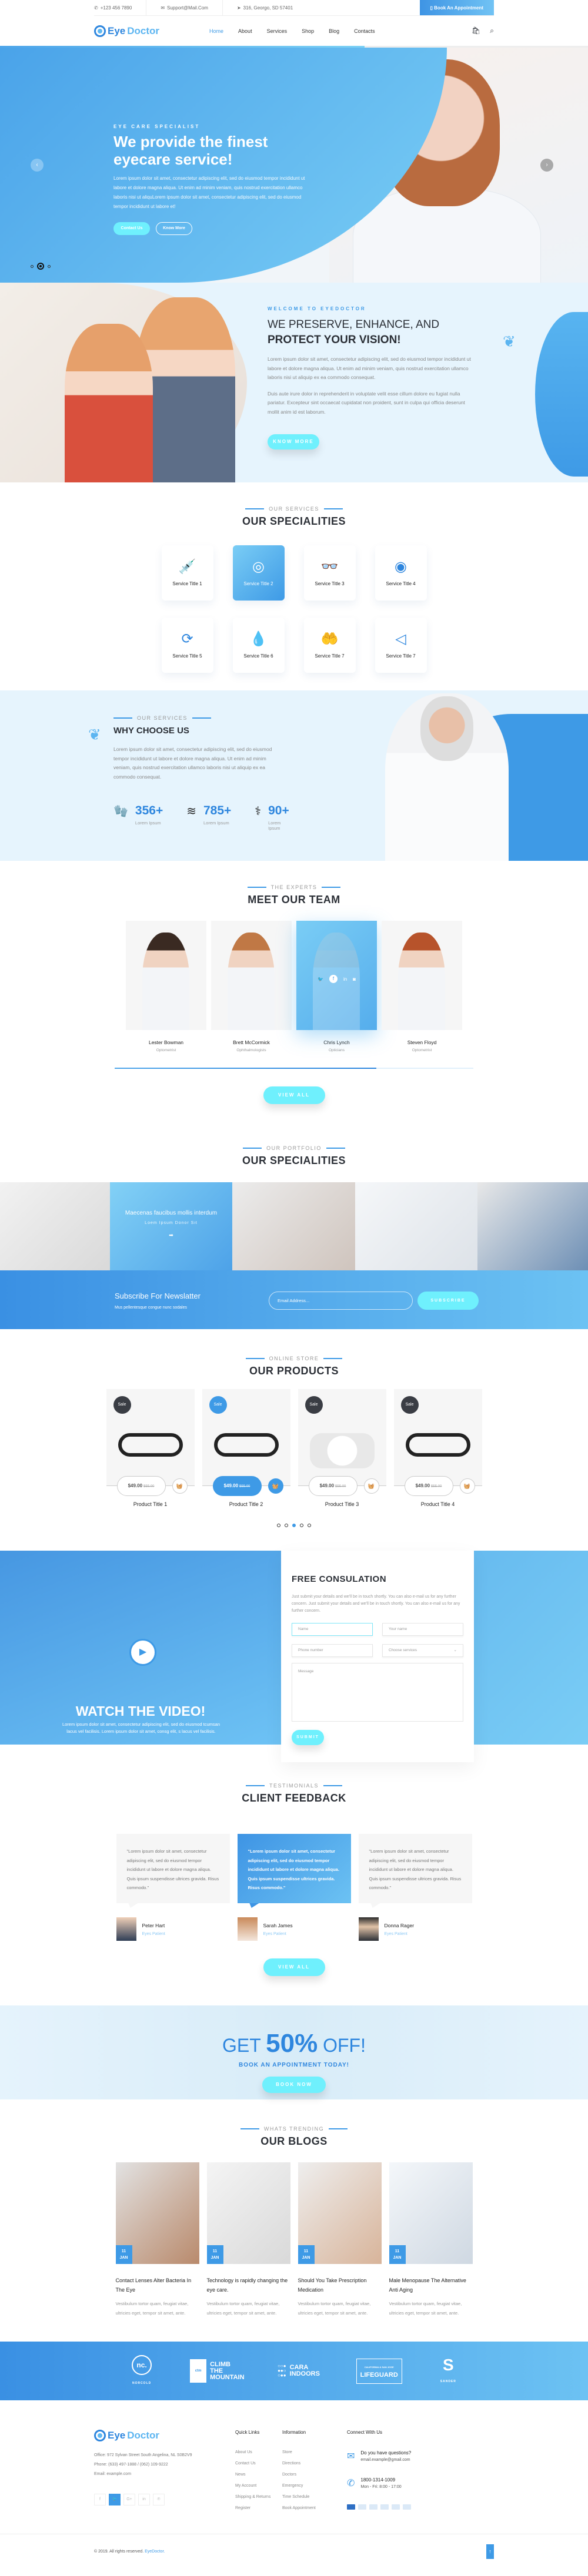 The width and height of the screenshot is (588, 2576). Describe the element at coordinates (332, 1650) in the screenshot. I see `phone-field: Phone number` at that location.